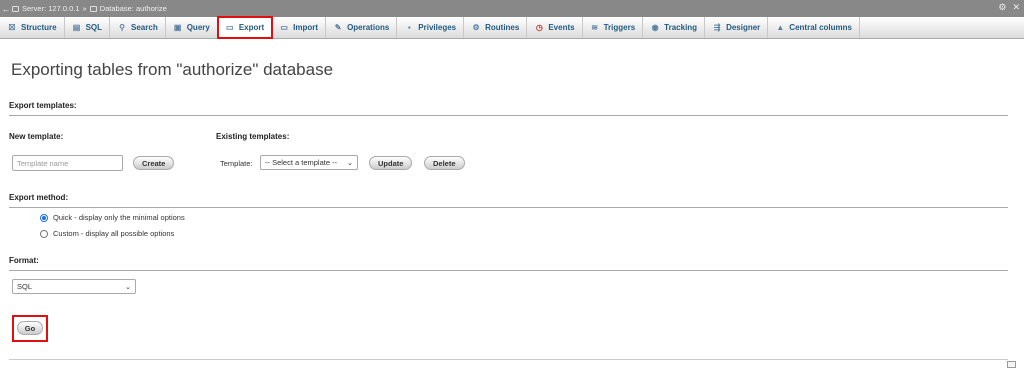  I want to click on tab-routines: ⚙ Routines, so click(496, 27).